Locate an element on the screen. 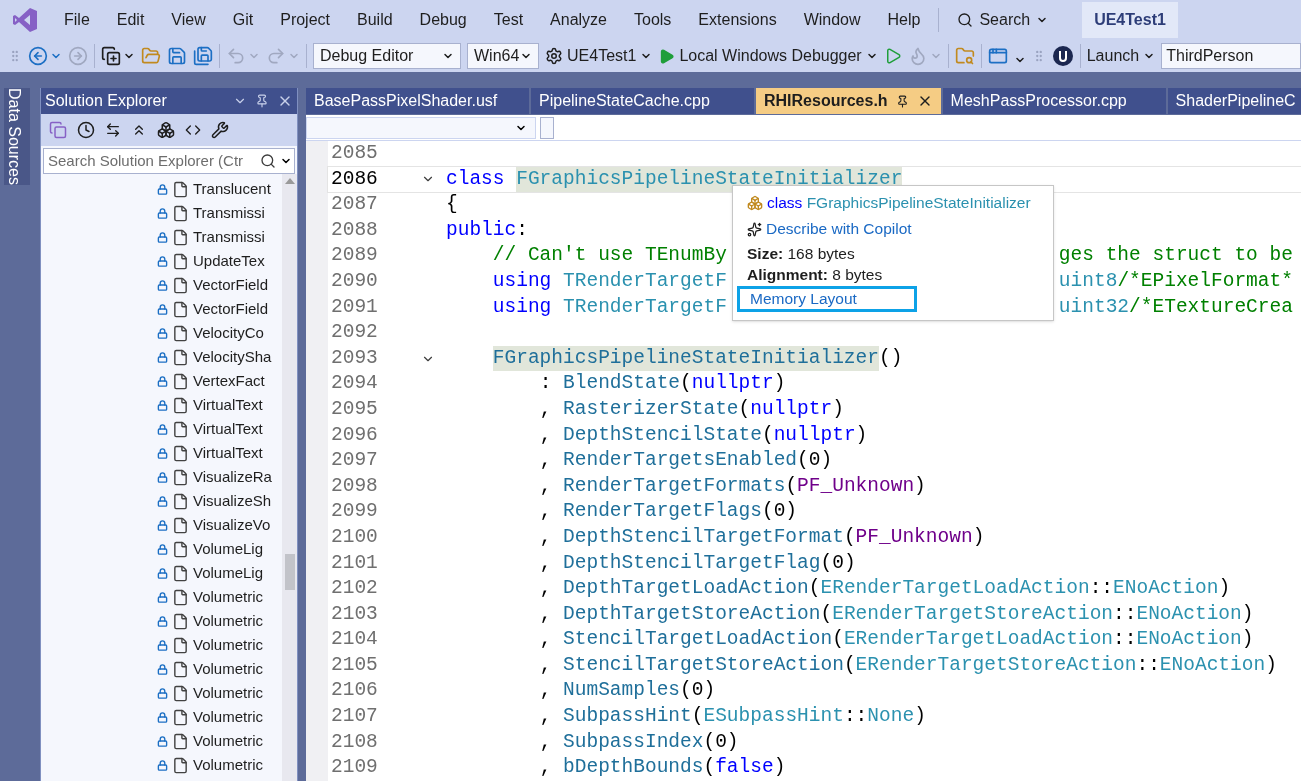  startup-project-dropdown: UE4Test1 is located at coordinates (599, 56).